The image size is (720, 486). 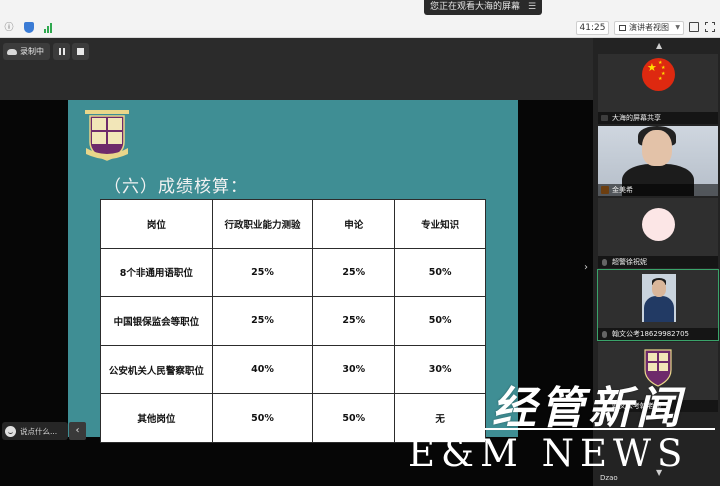 What do you see at coordinates (10, 431) in the screenshot?
I see `emoji-icon` at bounding box center [10, 431].